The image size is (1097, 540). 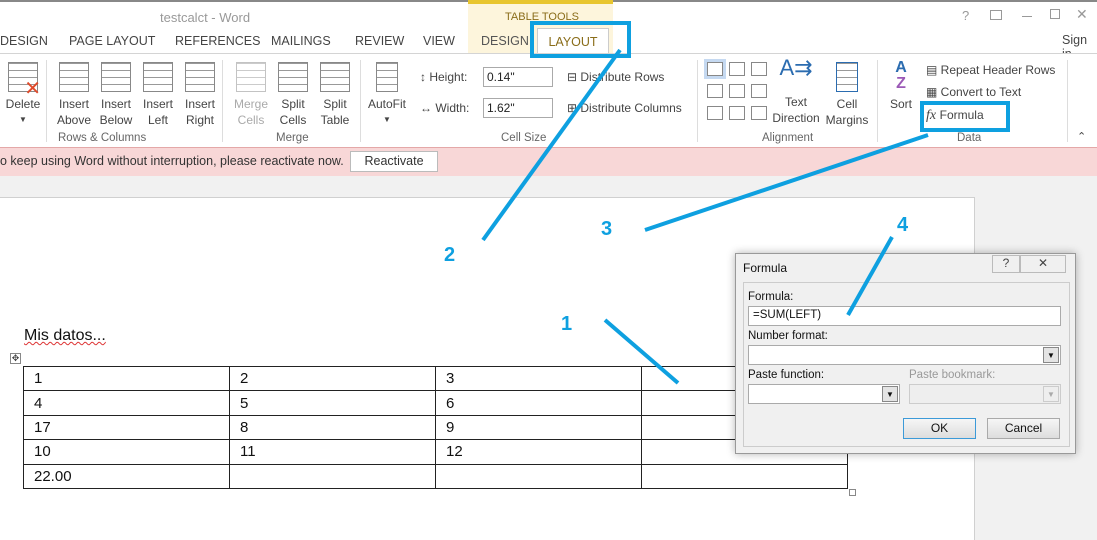 What do you see at coordinates (607, 229) in the screenshot?
I see `annotation-label-3: 3` at bounding box center [607, 229].